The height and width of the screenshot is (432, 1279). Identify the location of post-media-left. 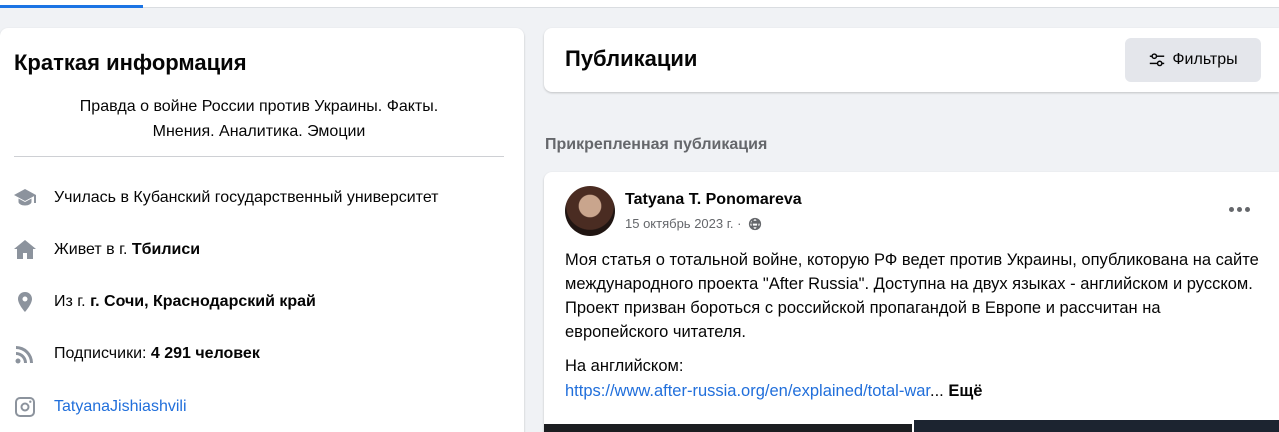
(728, 428).